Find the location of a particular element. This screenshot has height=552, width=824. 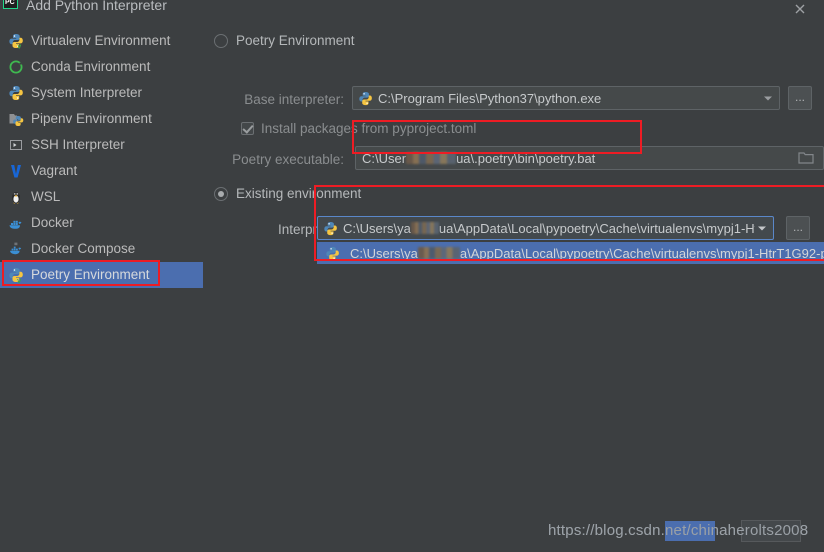

base-interpreter-label: Base interpreter: is located at coordinates (294, 99).